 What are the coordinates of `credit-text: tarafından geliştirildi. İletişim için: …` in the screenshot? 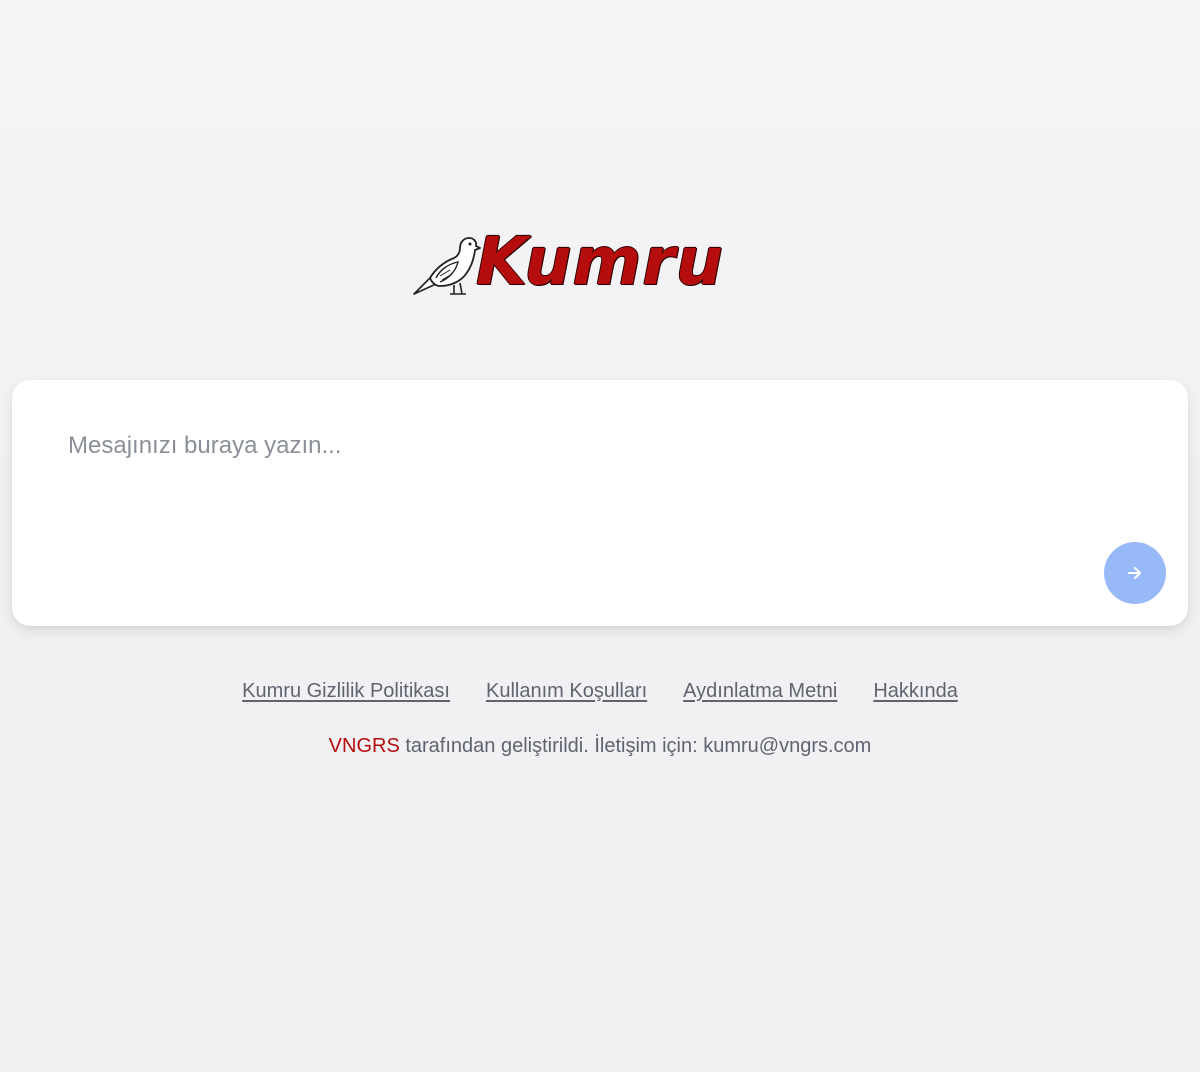 It's located at (635, 746).